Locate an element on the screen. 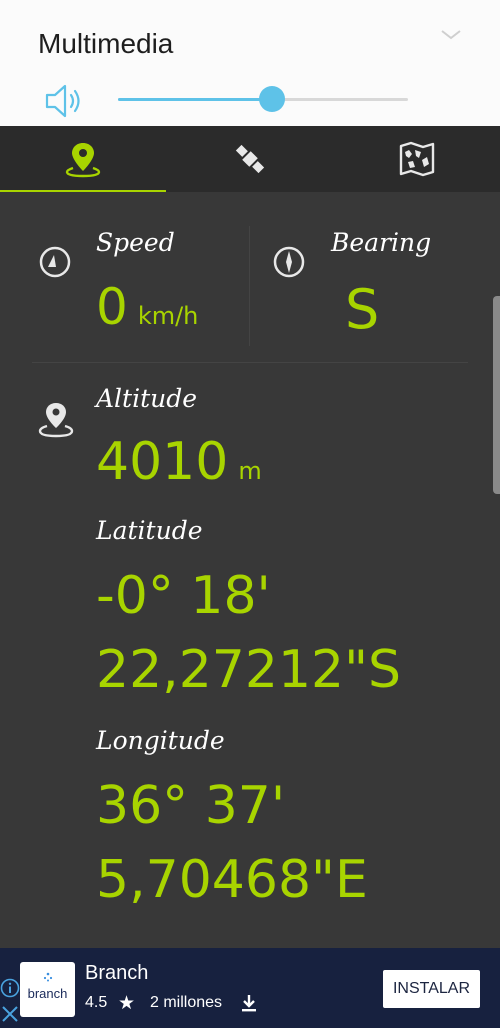 The image size is (500, 1028). speedometer-icon is located at coordinates (55, 262).